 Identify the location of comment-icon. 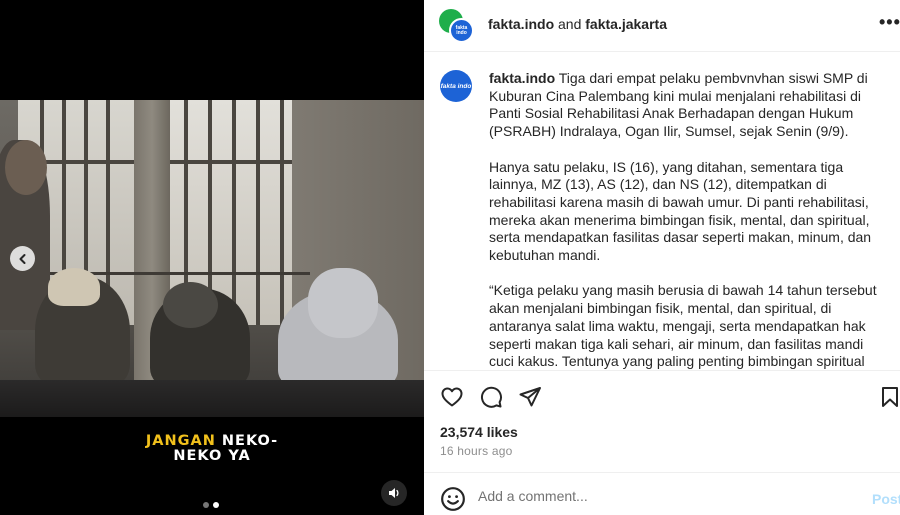
(491, 397).